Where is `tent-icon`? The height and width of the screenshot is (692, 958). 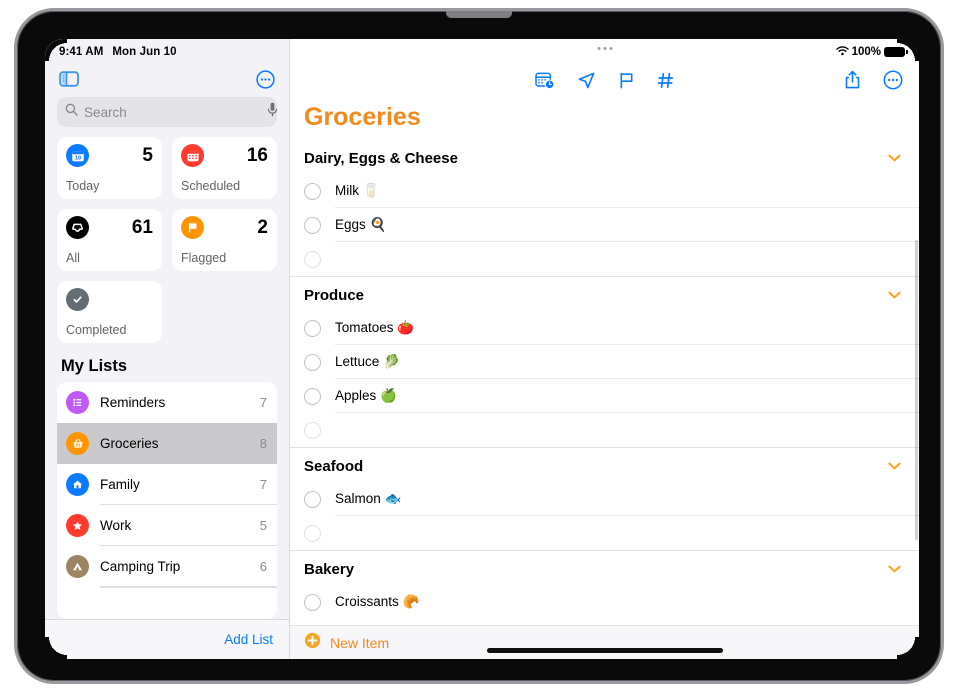
tent-icon is located at coordinates (77, 566).